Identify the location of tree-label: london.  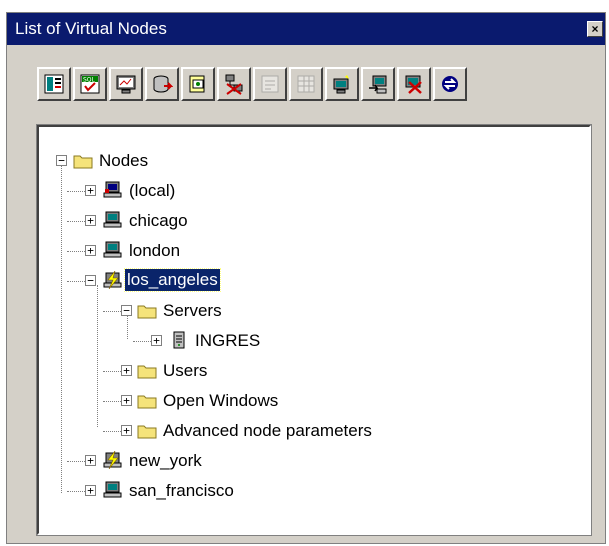
(155, 250).